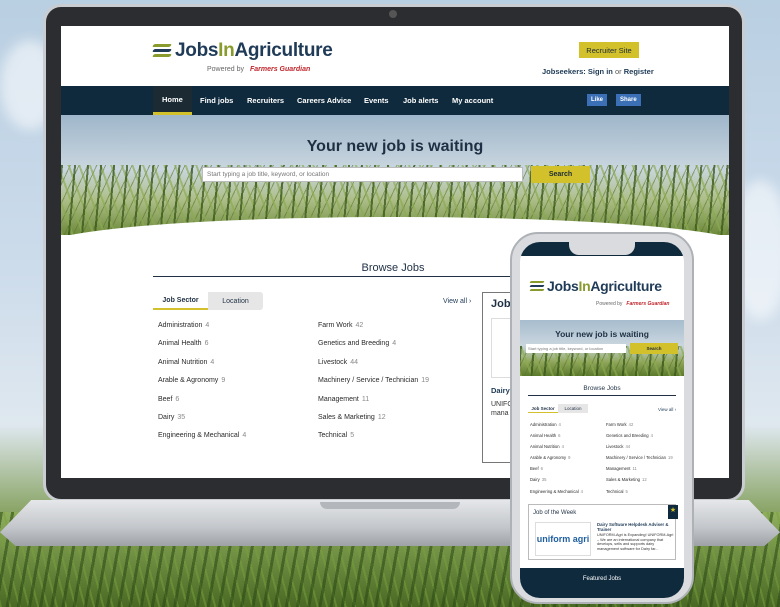  Describe the element at coordinates (563, 539) in the screenshot. I see `uniform-agri-logo: uniform agri` at that location.